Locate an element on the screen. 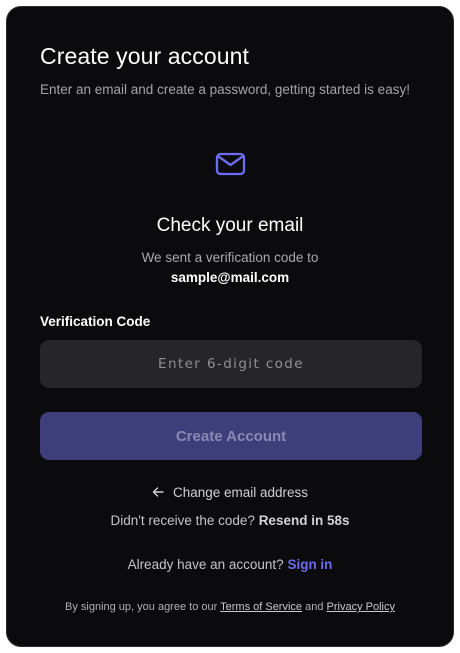 This screenshot has height=653, width=460. mail-icon is located at coordinates (230, 164).